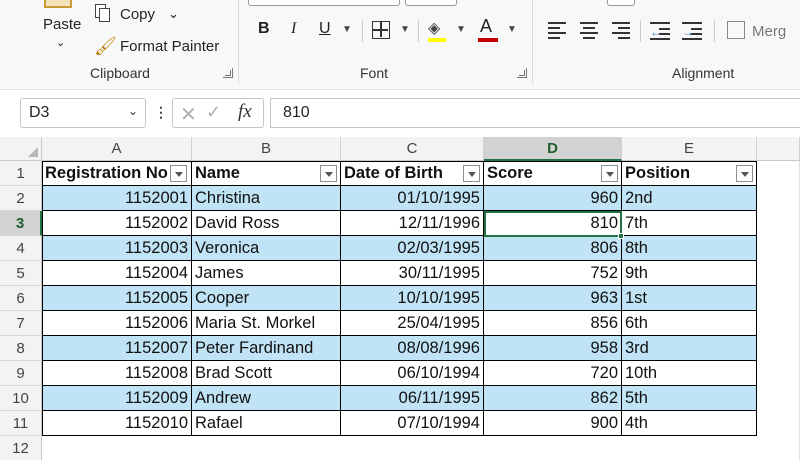 The height and width of the screenshot is (460, 800). What do you see at coordinates (412, 348) in the screenshot?
I see `cell-date-of-birth: 08/08/1996` at bounding box center [412, 348].